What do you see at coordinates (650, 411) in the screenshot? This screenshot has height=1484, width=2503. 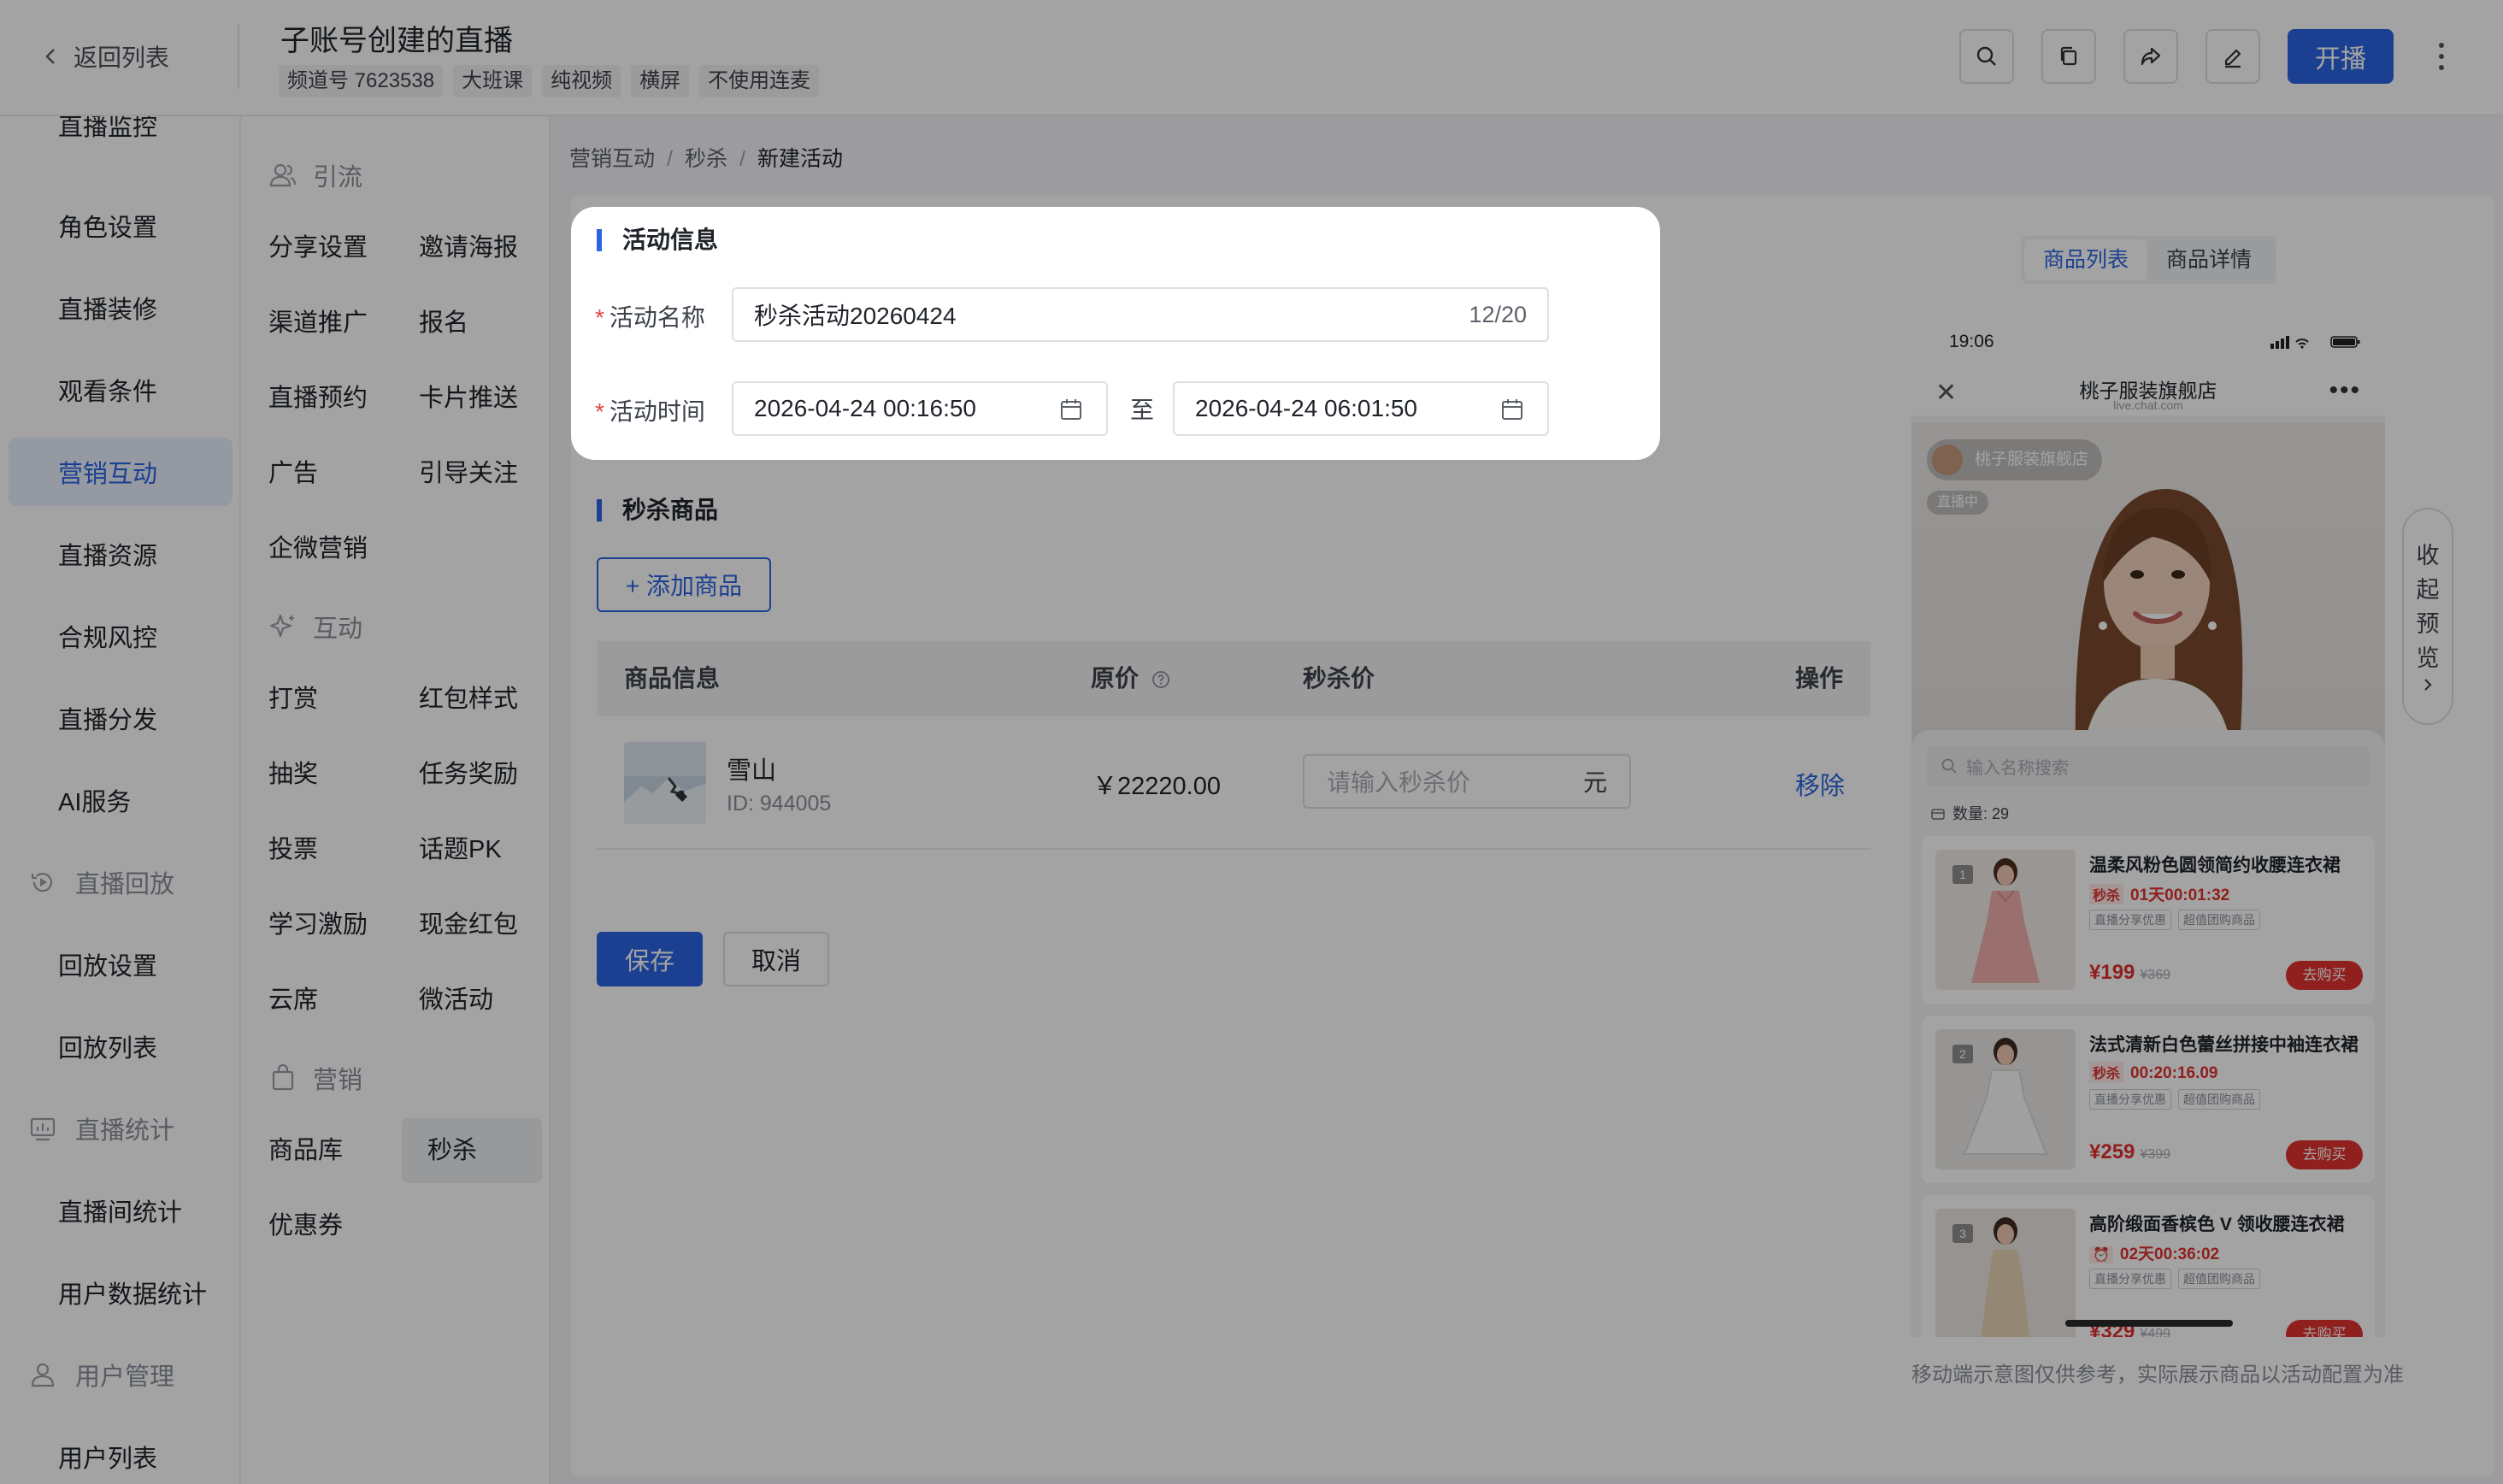 I see `activity-time-label: * 活动时间` at bounding box center [650, 411].